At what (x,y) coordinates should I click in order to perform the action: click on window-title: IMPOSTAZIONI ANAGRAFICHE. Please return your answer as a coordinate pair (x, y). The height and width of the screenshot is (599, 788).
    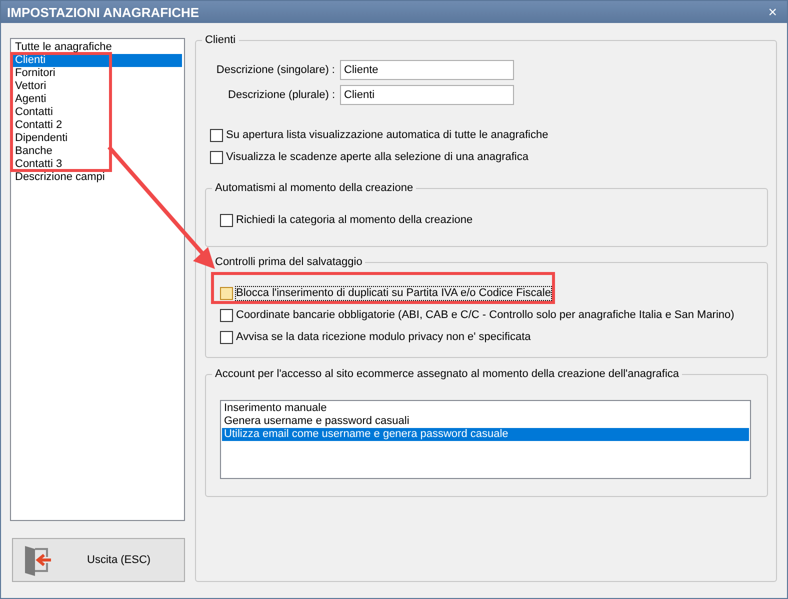
    Looking at the image, I should click on (103, 12).